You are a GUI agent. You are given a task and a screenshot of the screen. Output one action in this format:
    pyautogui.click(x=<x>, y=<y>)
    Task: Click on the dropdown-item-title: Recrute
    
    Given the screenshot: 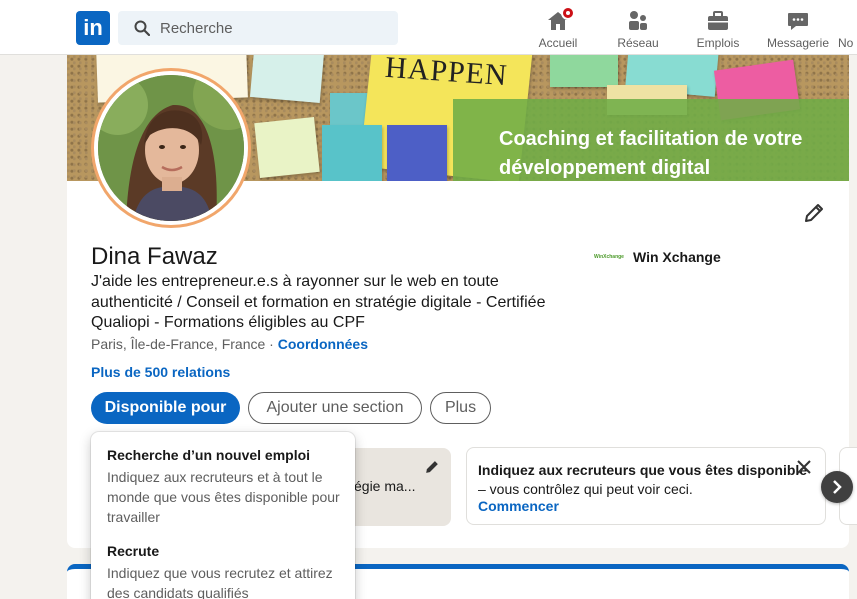 What is the action you would take?
    pyautogui.click(x=133, y=551)
    